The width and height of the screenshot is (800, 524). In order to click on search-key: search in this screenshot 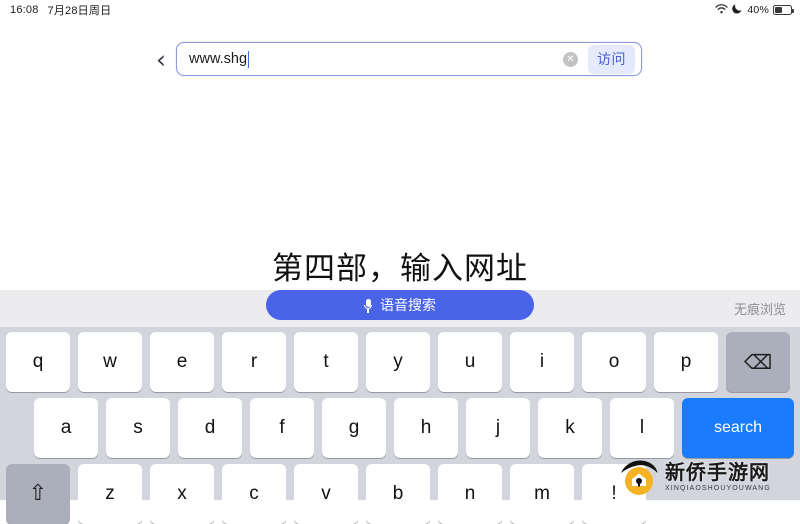, I will do `click(738, 428)`.